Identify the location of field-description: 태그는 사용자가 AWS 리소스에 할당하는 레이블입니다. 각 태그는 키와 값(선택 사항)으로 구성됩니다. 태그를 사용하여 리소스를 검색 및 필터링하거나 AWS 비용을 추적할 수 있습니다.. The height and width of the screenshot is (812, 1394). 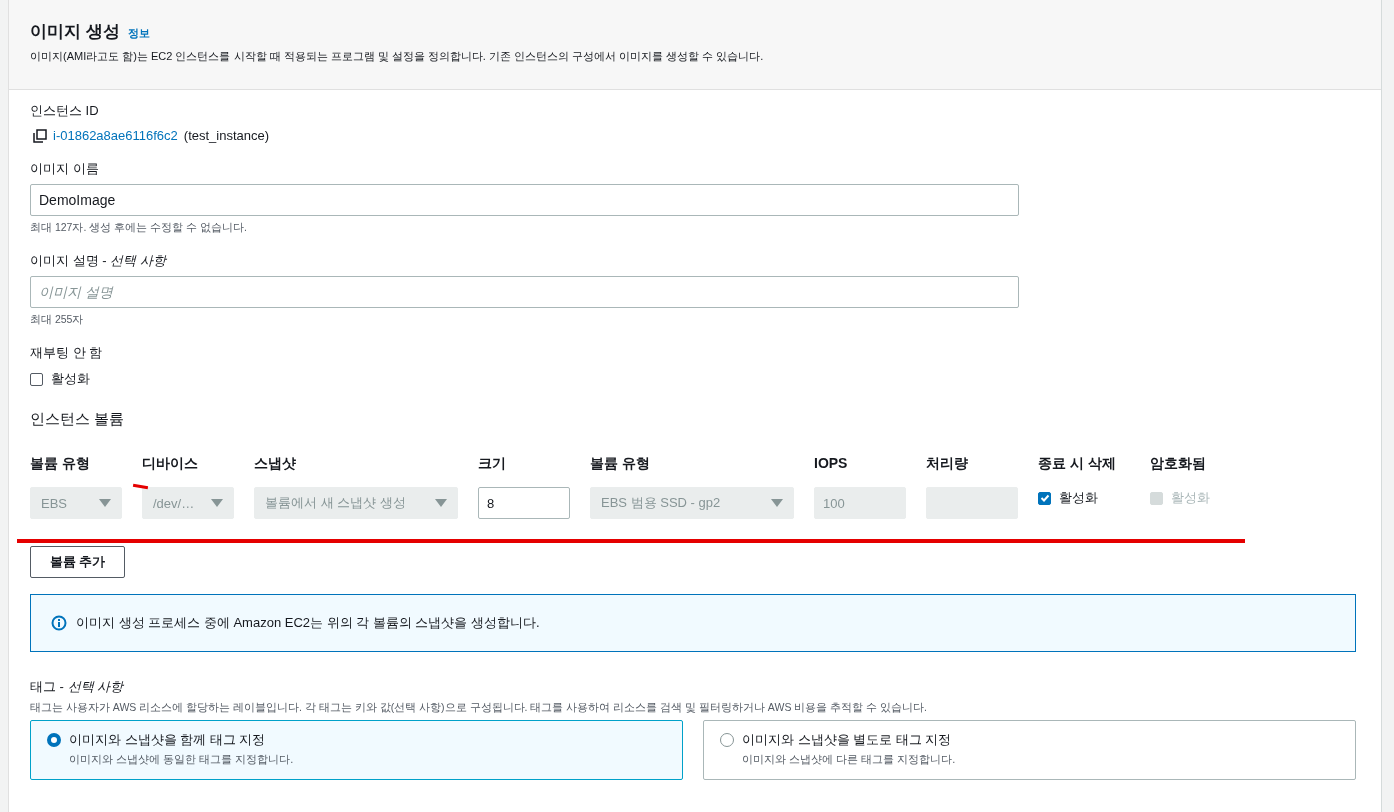
(478, 708).